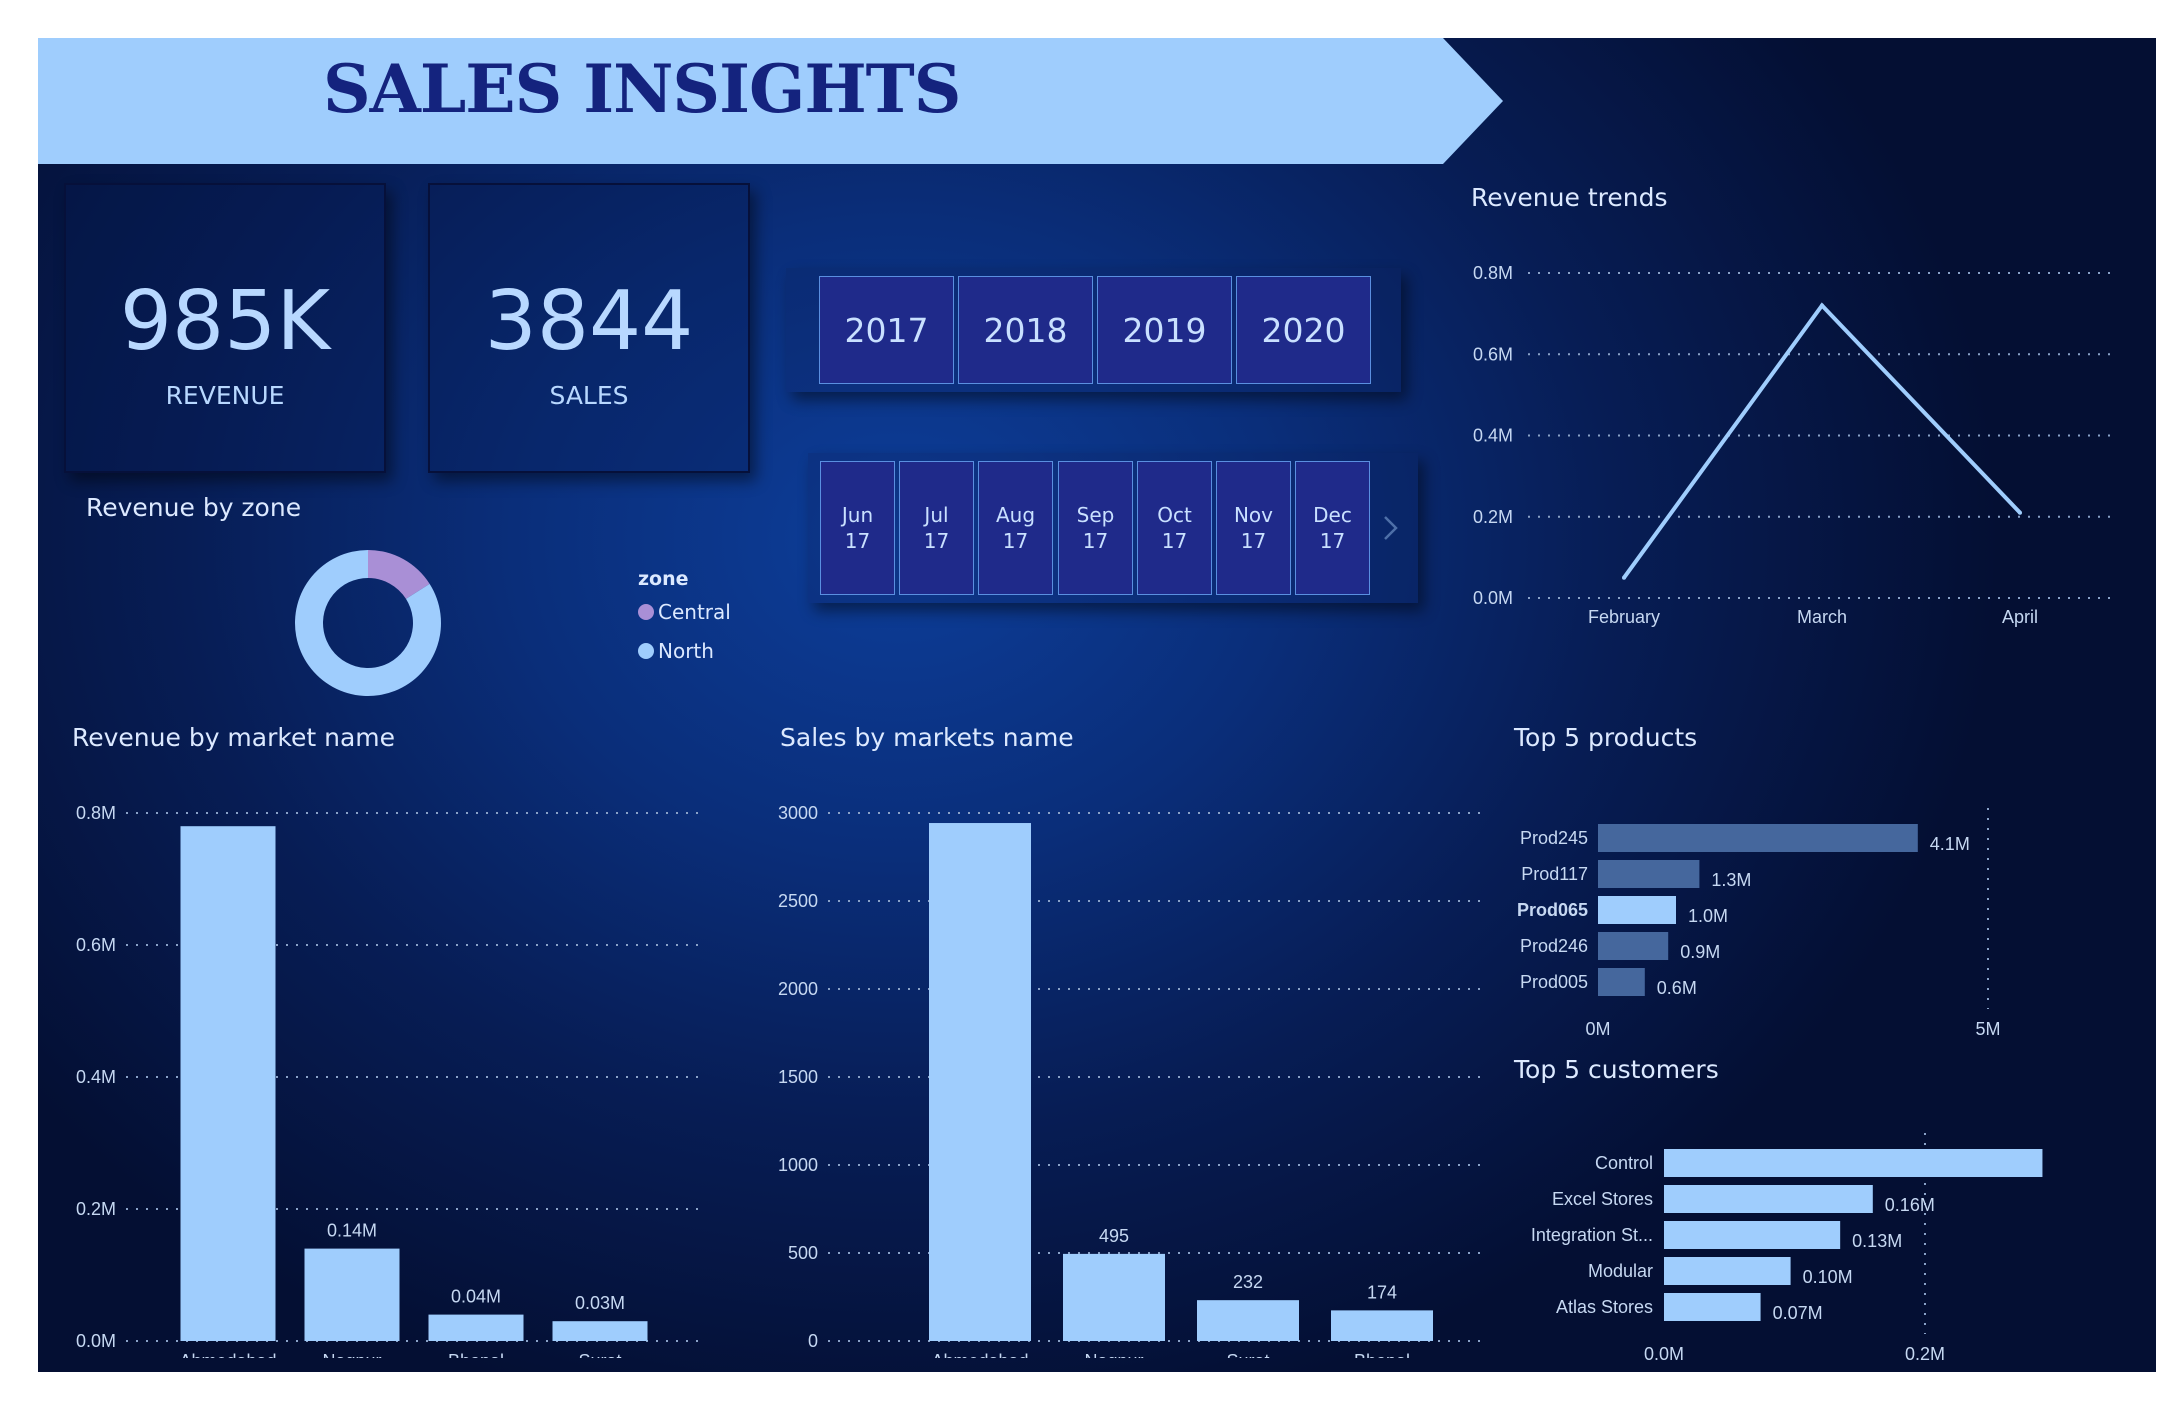 The image size is (2184, 1402). What do you see at coordinates (1015, 528) in the screenshot?
I see `month-tile: Aug 17` at bounding box center [1015, 528].